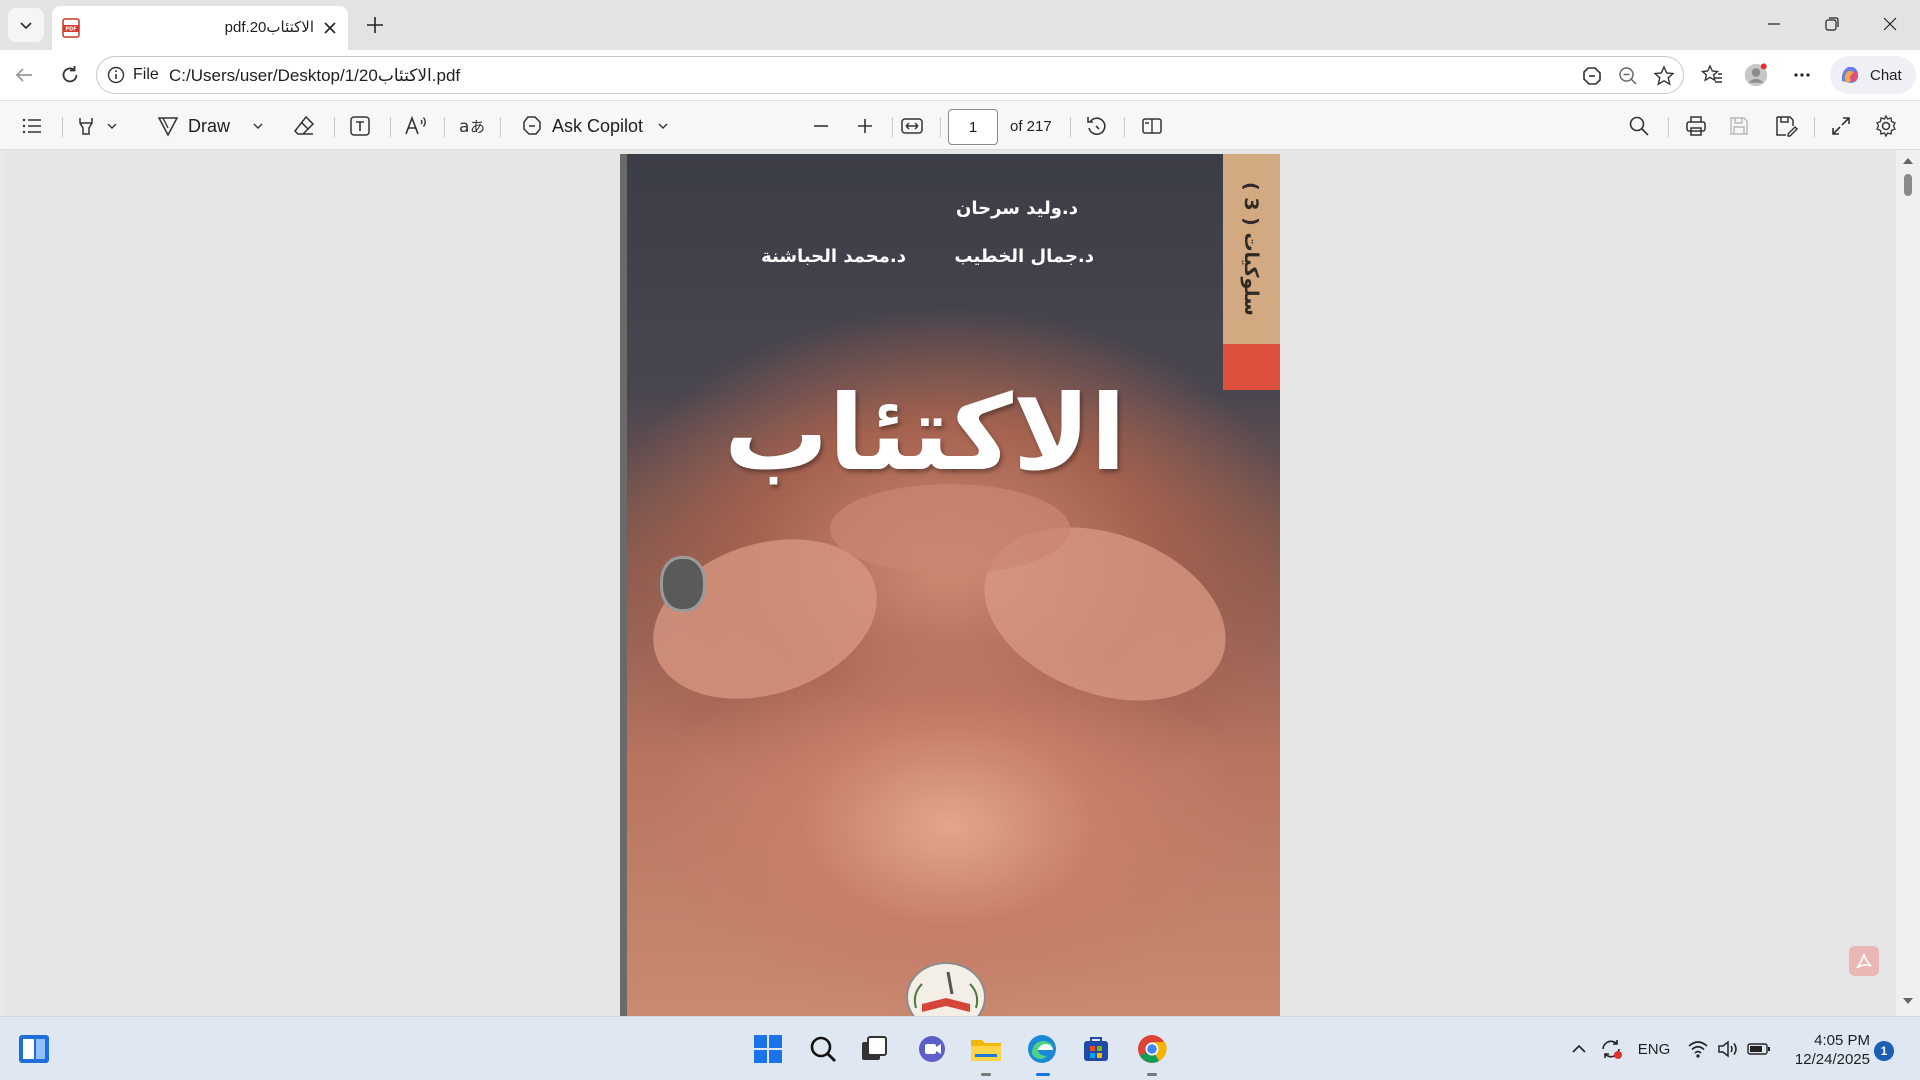  What do you see at coordinates (314, 76) in the screenshot?
I see `url-text: C:/Users/user/Desktop/1/20الاكتئاب.pdf` at bounding box center [314, 76].